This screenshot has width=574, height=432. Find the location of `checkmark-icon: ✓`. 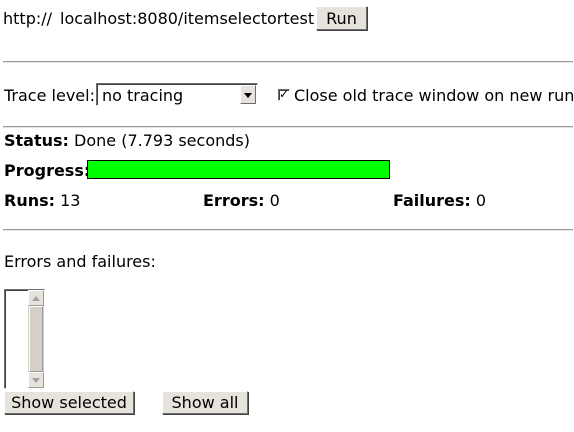

checkmark-icon: ✓ is located at coordinates (284, 94).